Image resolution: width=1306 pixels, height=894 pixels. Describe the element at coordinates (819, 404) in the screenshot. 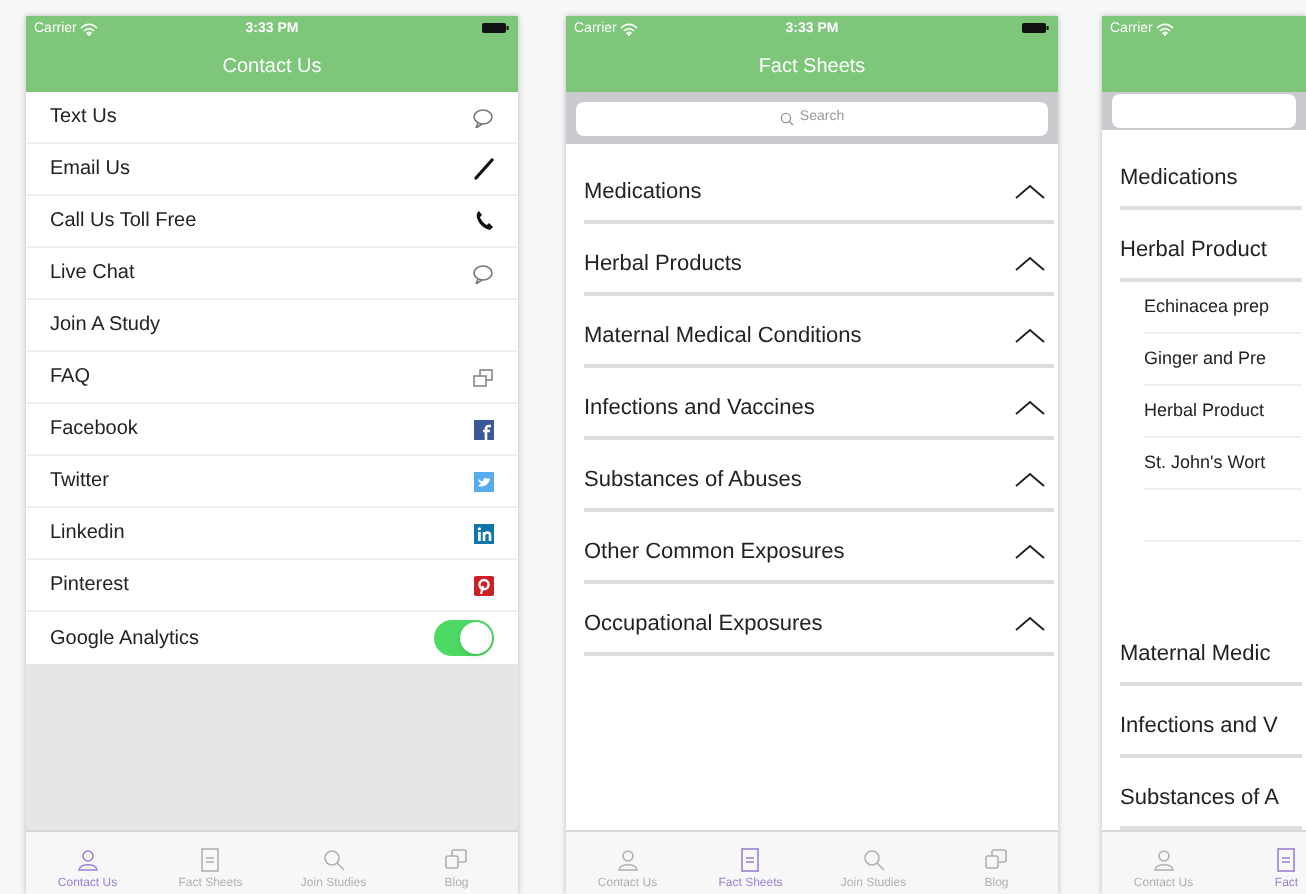

I see `section-header: Infections and Vaccines` at that location.